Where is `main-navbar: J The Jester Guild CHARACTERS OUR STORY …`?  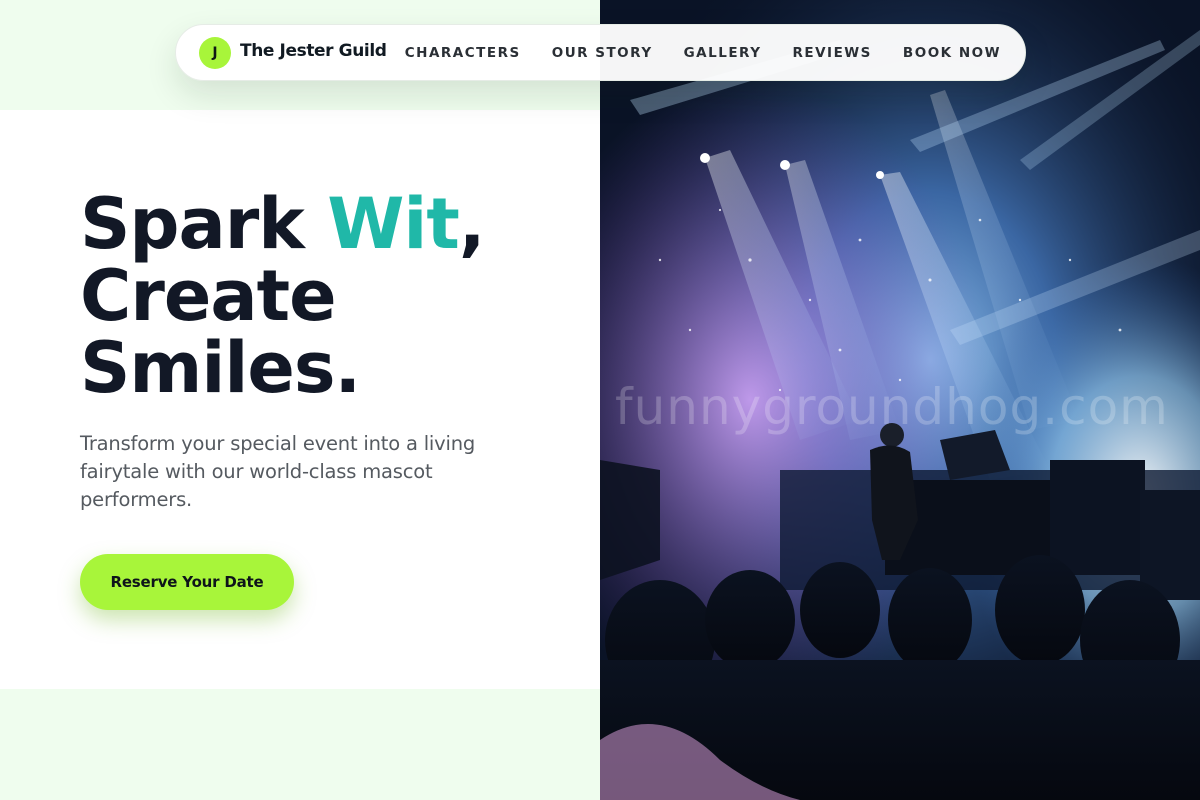
main-navbar: J The Jester Guild CHARACTERS OUR STORY … is located at coordinates (600, 52).